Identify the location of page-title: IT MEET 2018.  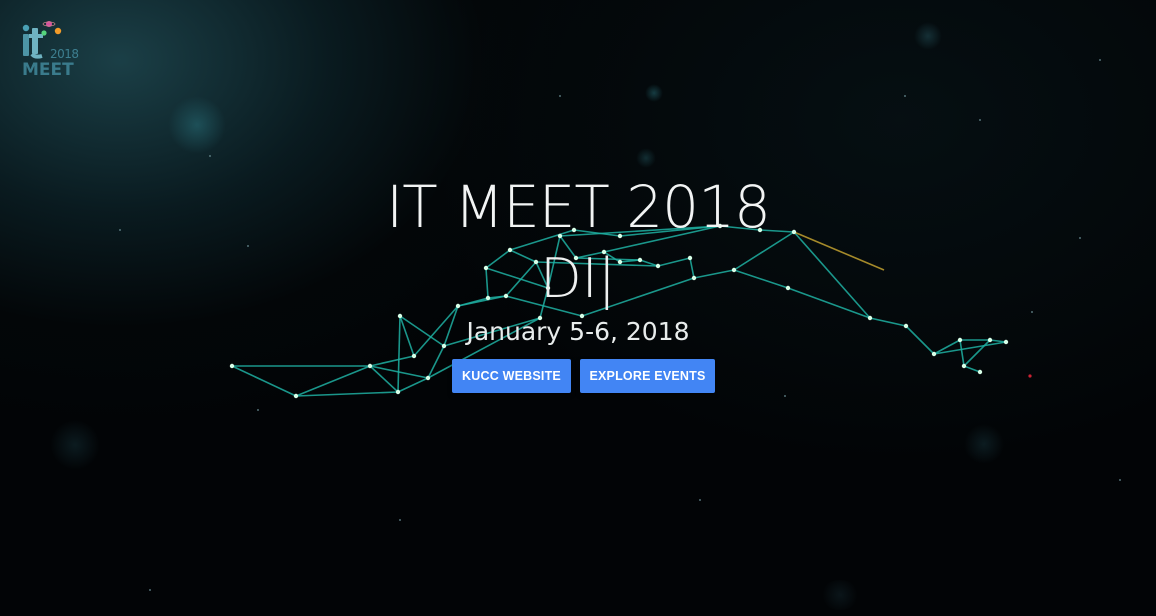
(578, 207).